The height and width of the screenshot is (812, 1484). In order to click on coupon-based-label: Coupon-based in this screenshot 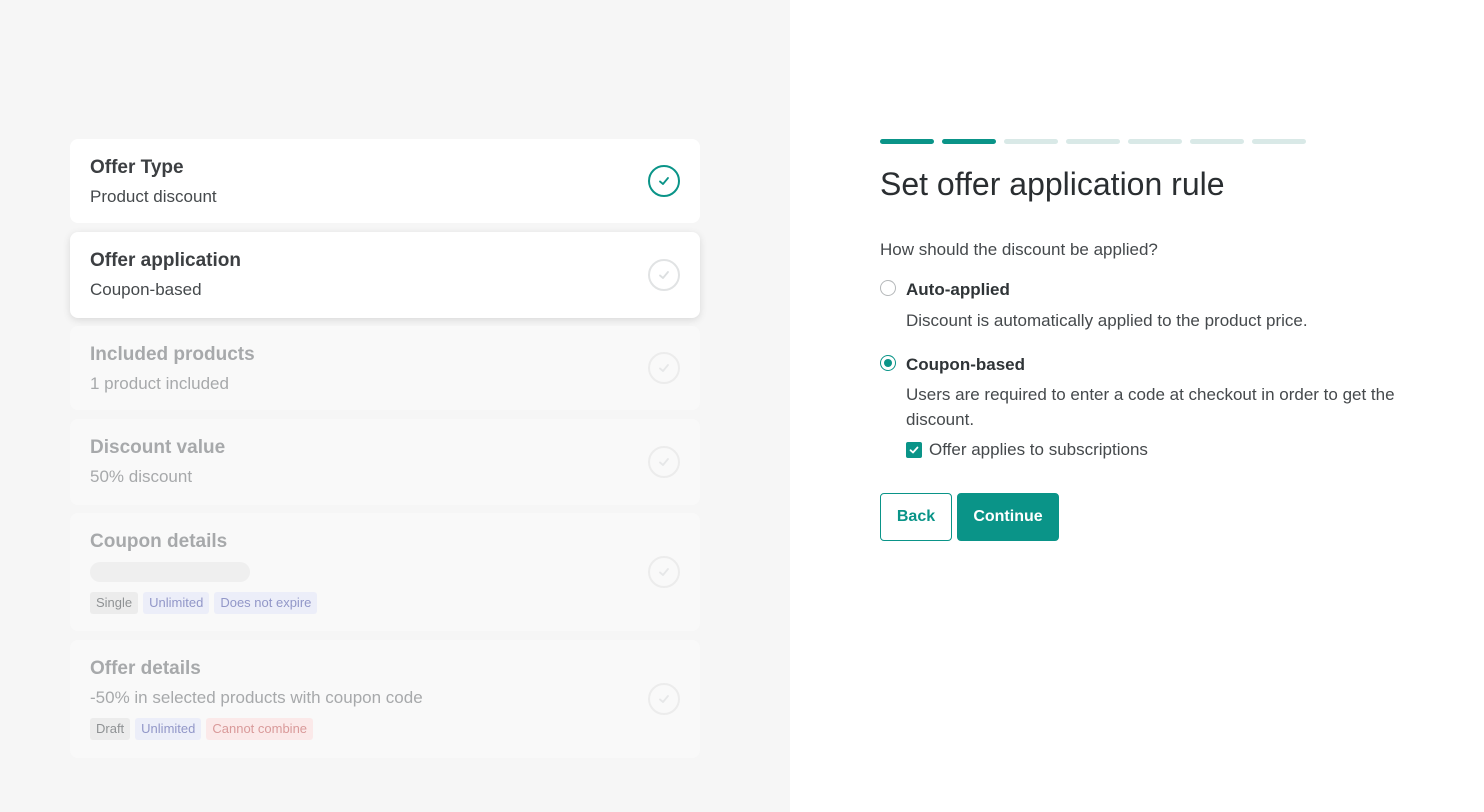, I will do `click(965, 365)`.